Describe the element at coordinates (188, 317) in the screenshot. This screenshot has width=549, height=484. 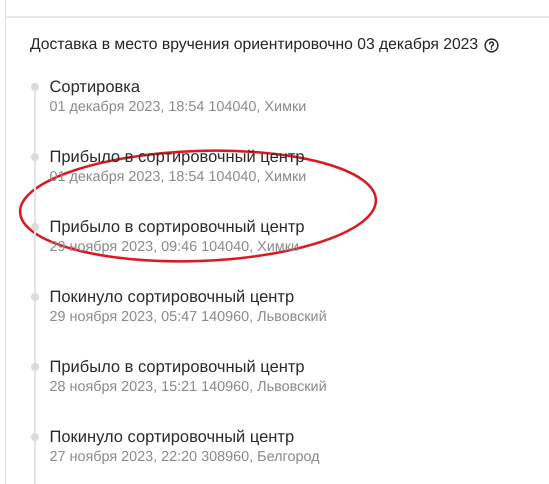
I see `event-details: 29 ноября 2023, 05:47 140960, Львовский` at that location.